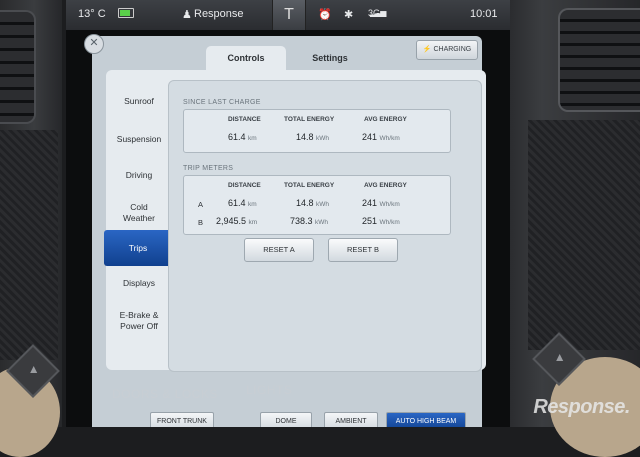 Image resolution: width=640 pixels, height=457 pixels. Describe the element at coordinates (246, 58) in the screenshot. I see `tab-controls: Controls` at that location.